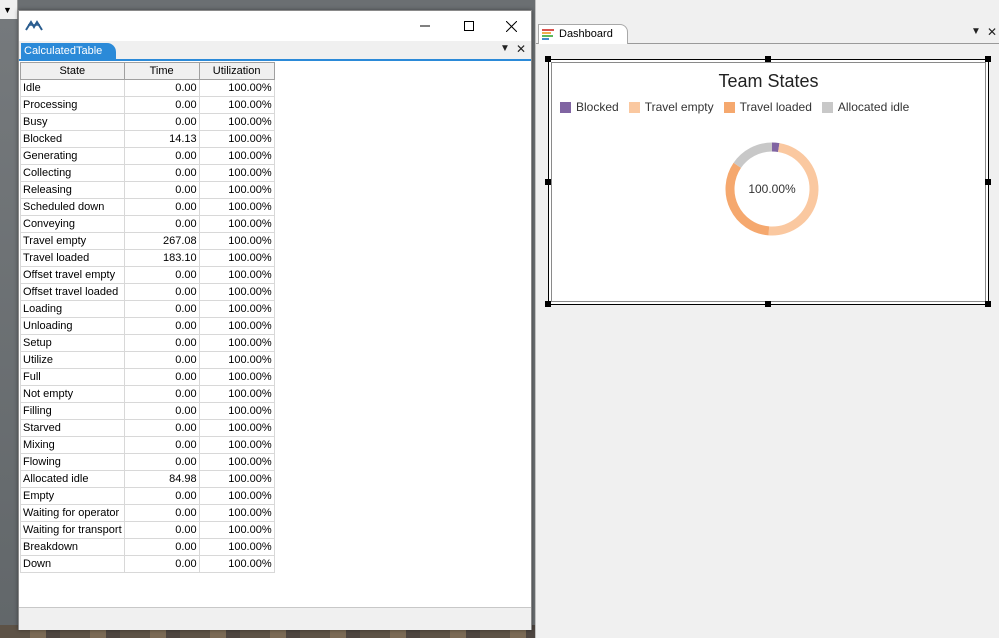 The image size is (999, 638). What do you see at coordinates (865, 107) in the screenshot?
I see `legend-item: Allocated idle` at bounding box center [865, 107].